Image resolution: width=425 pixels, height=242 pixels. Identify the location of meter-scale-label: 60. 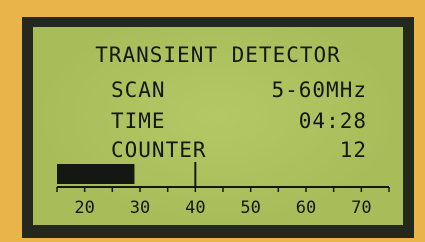
(306, 208).